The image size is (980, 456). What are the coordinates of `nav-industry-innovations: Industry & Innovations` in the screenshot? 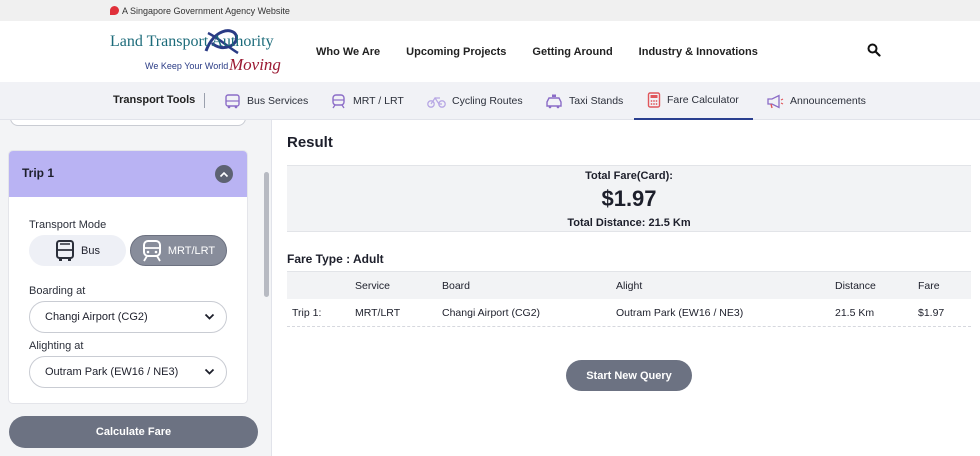 It's located at (698, 52).